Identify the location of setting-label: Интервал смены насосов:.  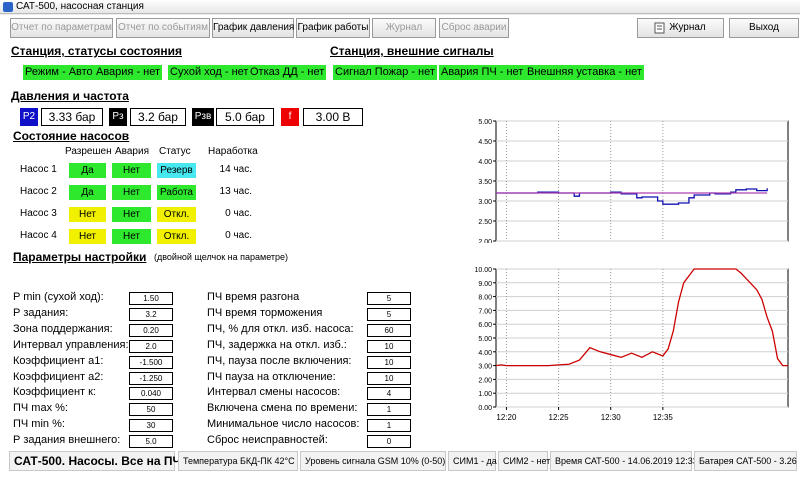
(274, 392).